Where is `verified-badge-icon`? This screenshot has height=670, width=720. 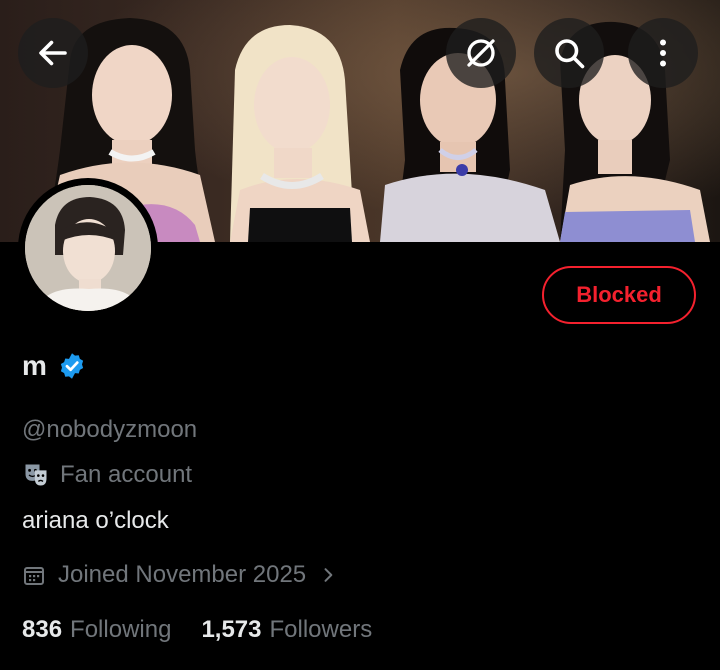 verified-badge-icon is located at coordinates (72, 366).